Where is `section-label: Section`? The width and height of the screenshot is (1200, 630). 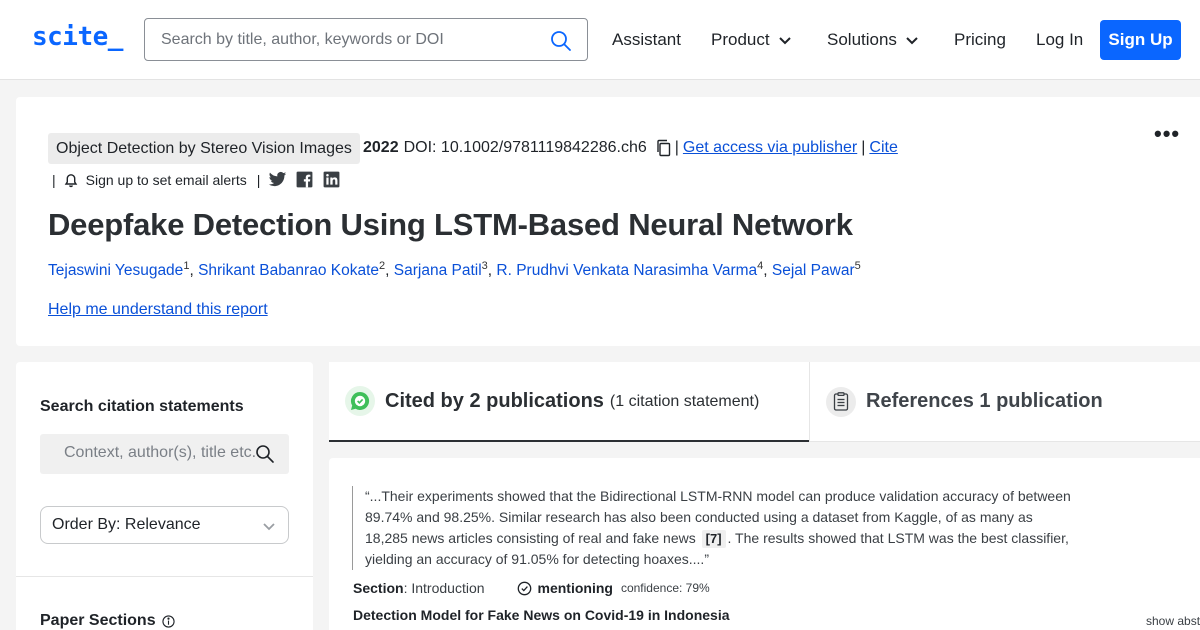 section-label: Section is located at coordinates (378, 588).